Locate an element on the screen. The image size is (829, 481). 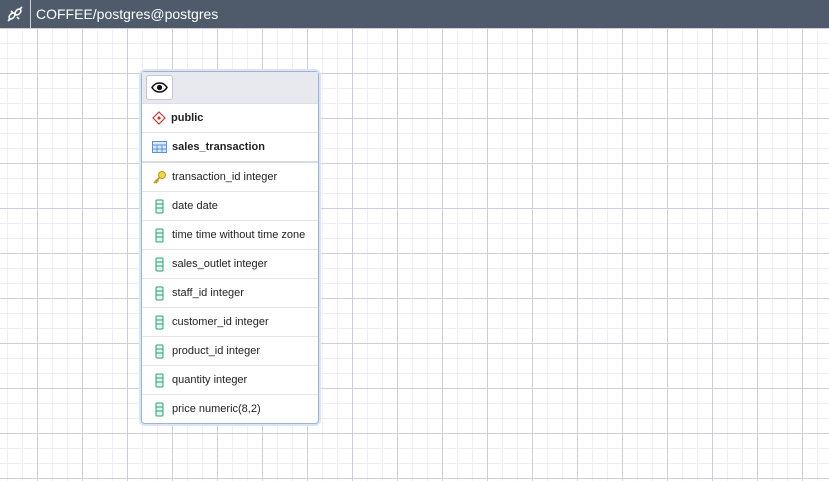
table-name: sales_transaction is located at coordinates (218, 147).